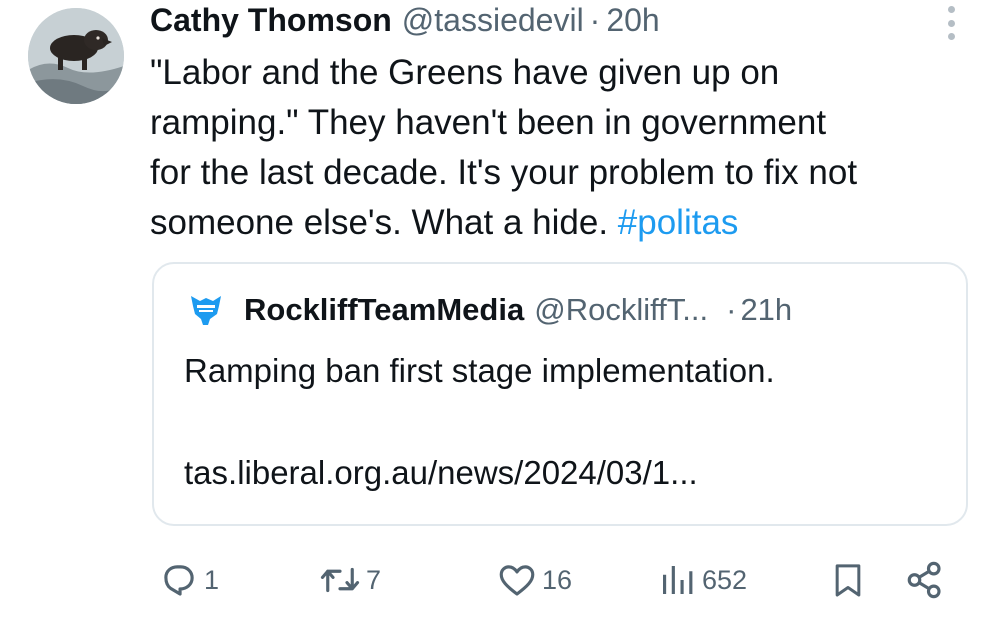 This screenshot has width=1000, height=636. I want to click on tweet-text-line: someone else's. What a hide. #politas, so click(565, 223).